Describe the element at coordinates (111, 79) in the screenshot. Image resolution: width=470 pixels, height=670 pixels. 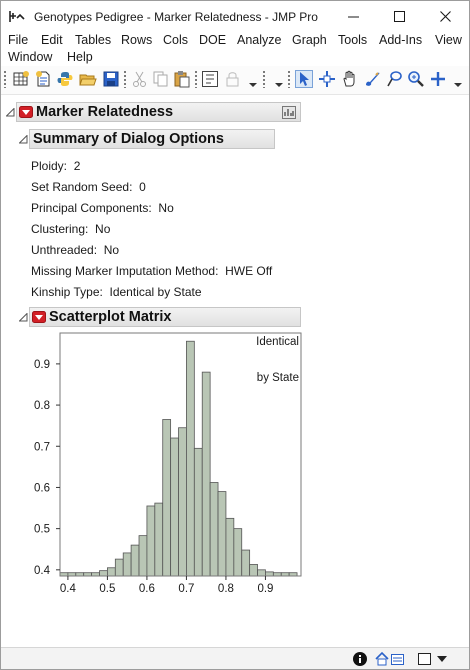
I see `save-icon` at that location.